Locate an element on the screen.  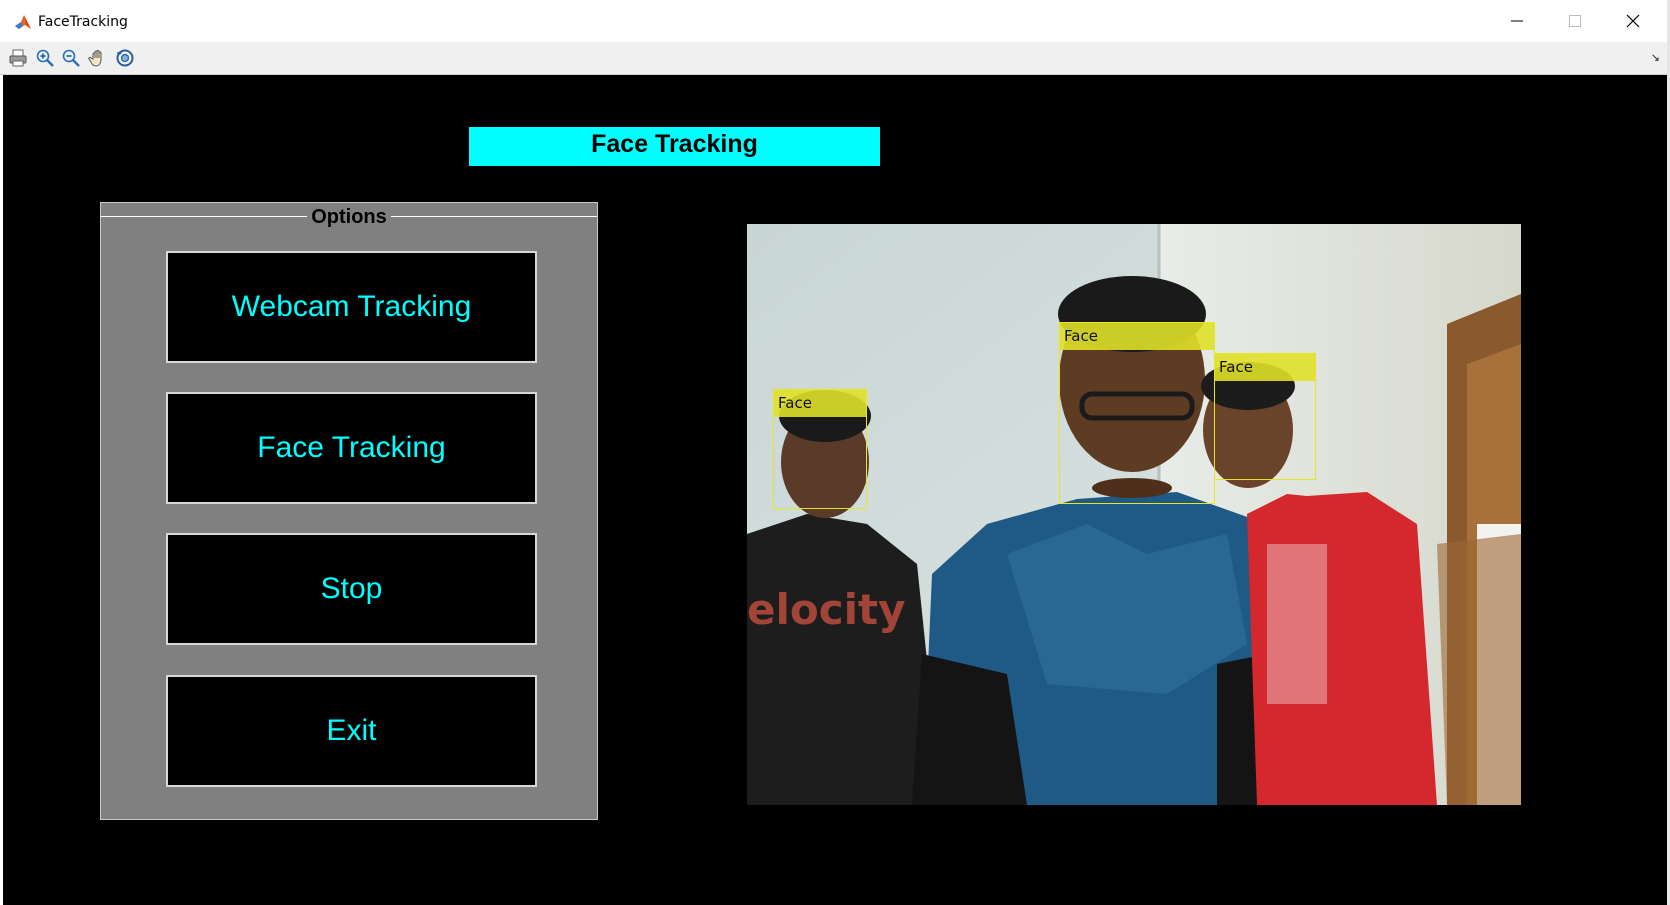
minimize-button is located at coordinates (1517, 21).